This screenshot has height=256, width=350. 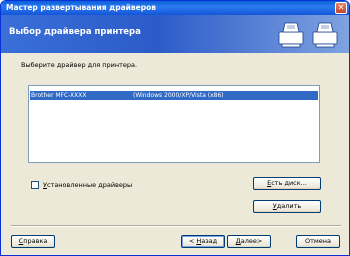 What do you see at coordinates (35, 185) in the screenshot?
I see `checkbox-box` at bounding box center [35, 185].